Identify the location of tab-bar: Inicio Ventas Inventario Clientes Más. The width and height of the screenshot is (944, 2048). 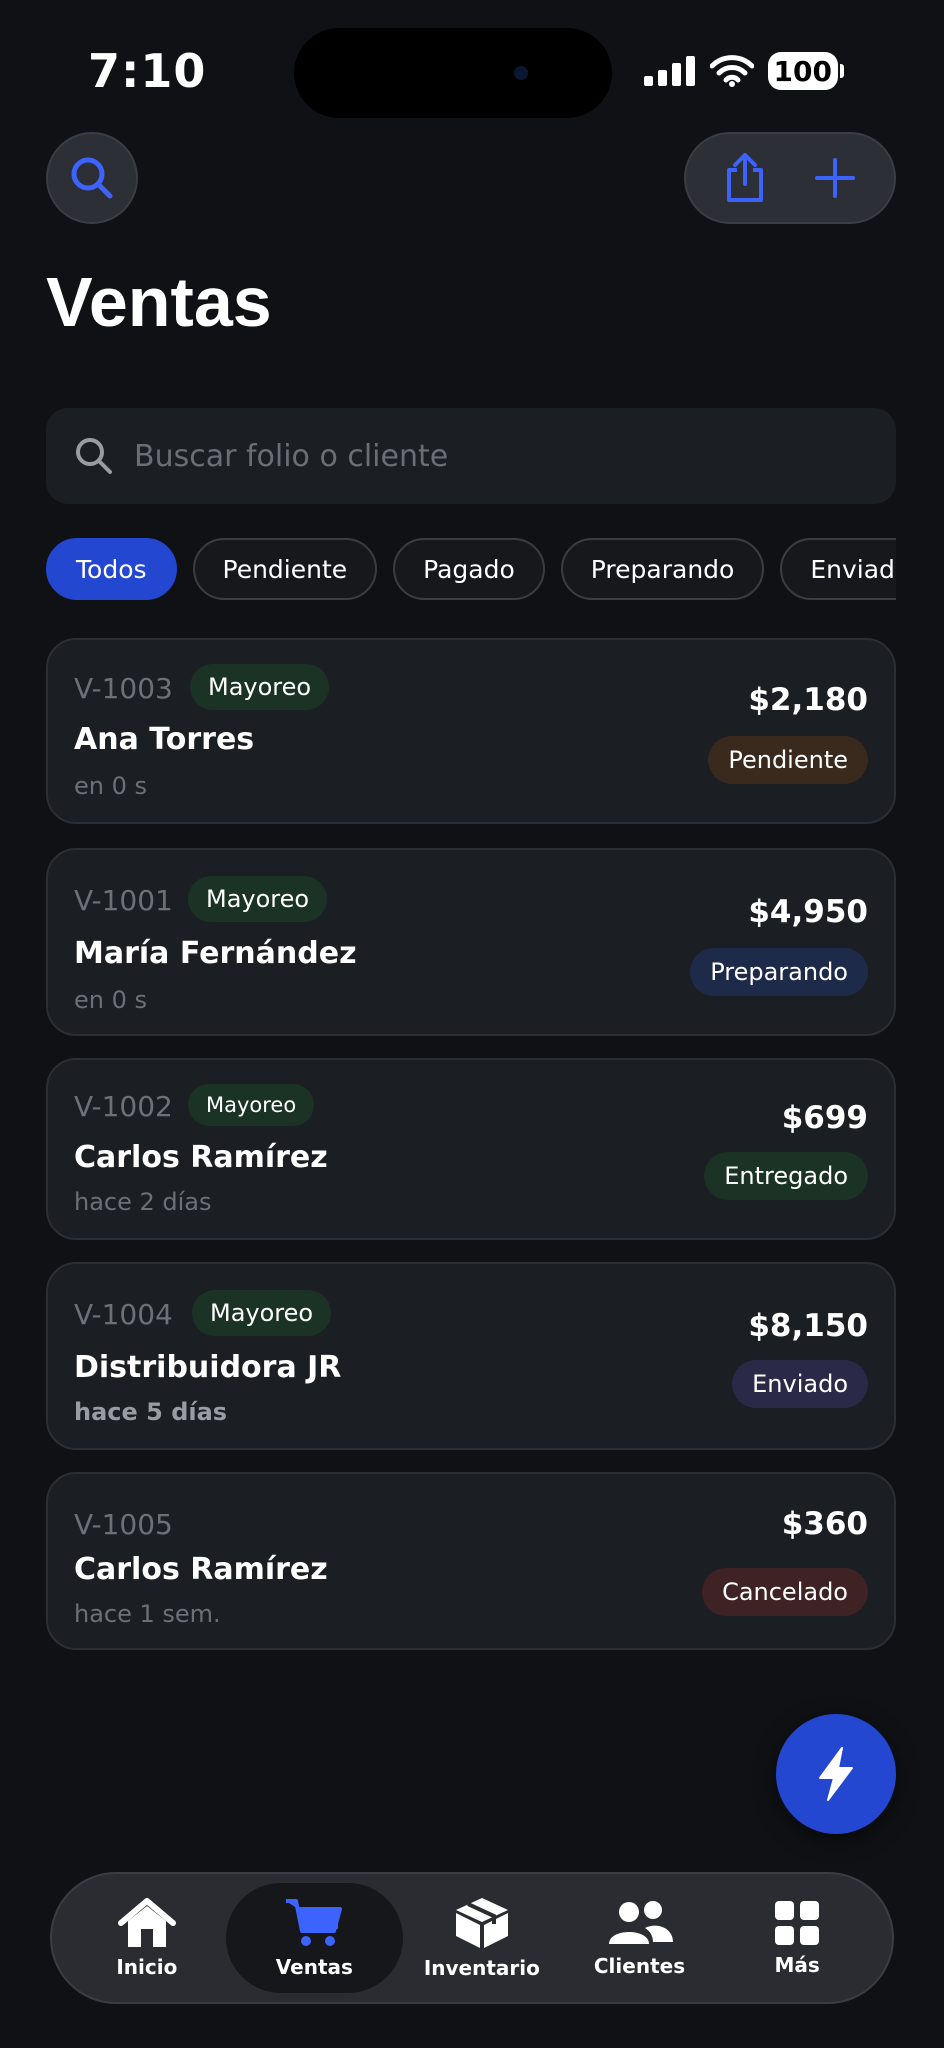
(472, 1938).